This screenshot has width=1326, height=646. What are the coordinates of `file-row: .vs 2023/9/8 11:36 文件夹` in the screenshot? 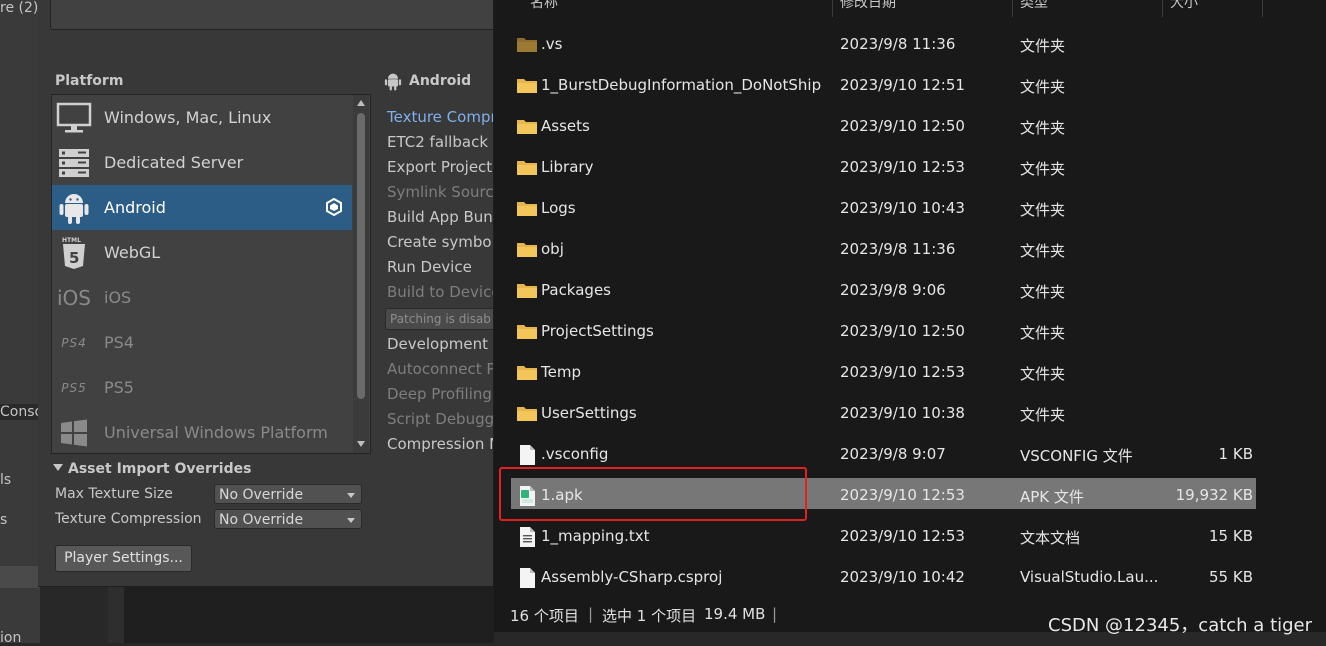 It's located at (910, 44).